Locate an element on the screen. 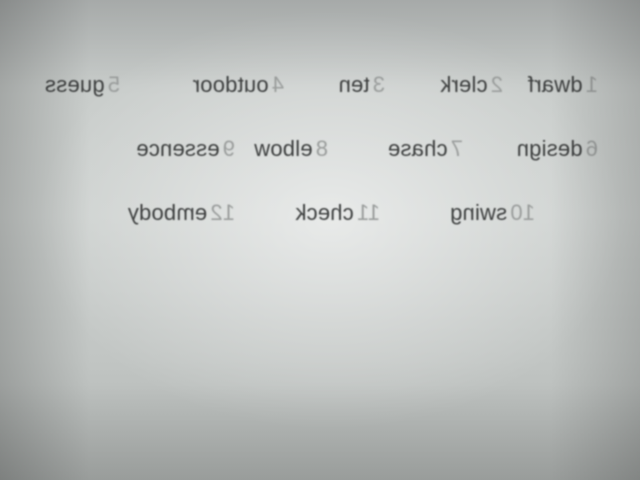 Image resolution: width=640 pixels, height=480 pixels. word-item-7: 7chase is located at coordinates (425, 149).